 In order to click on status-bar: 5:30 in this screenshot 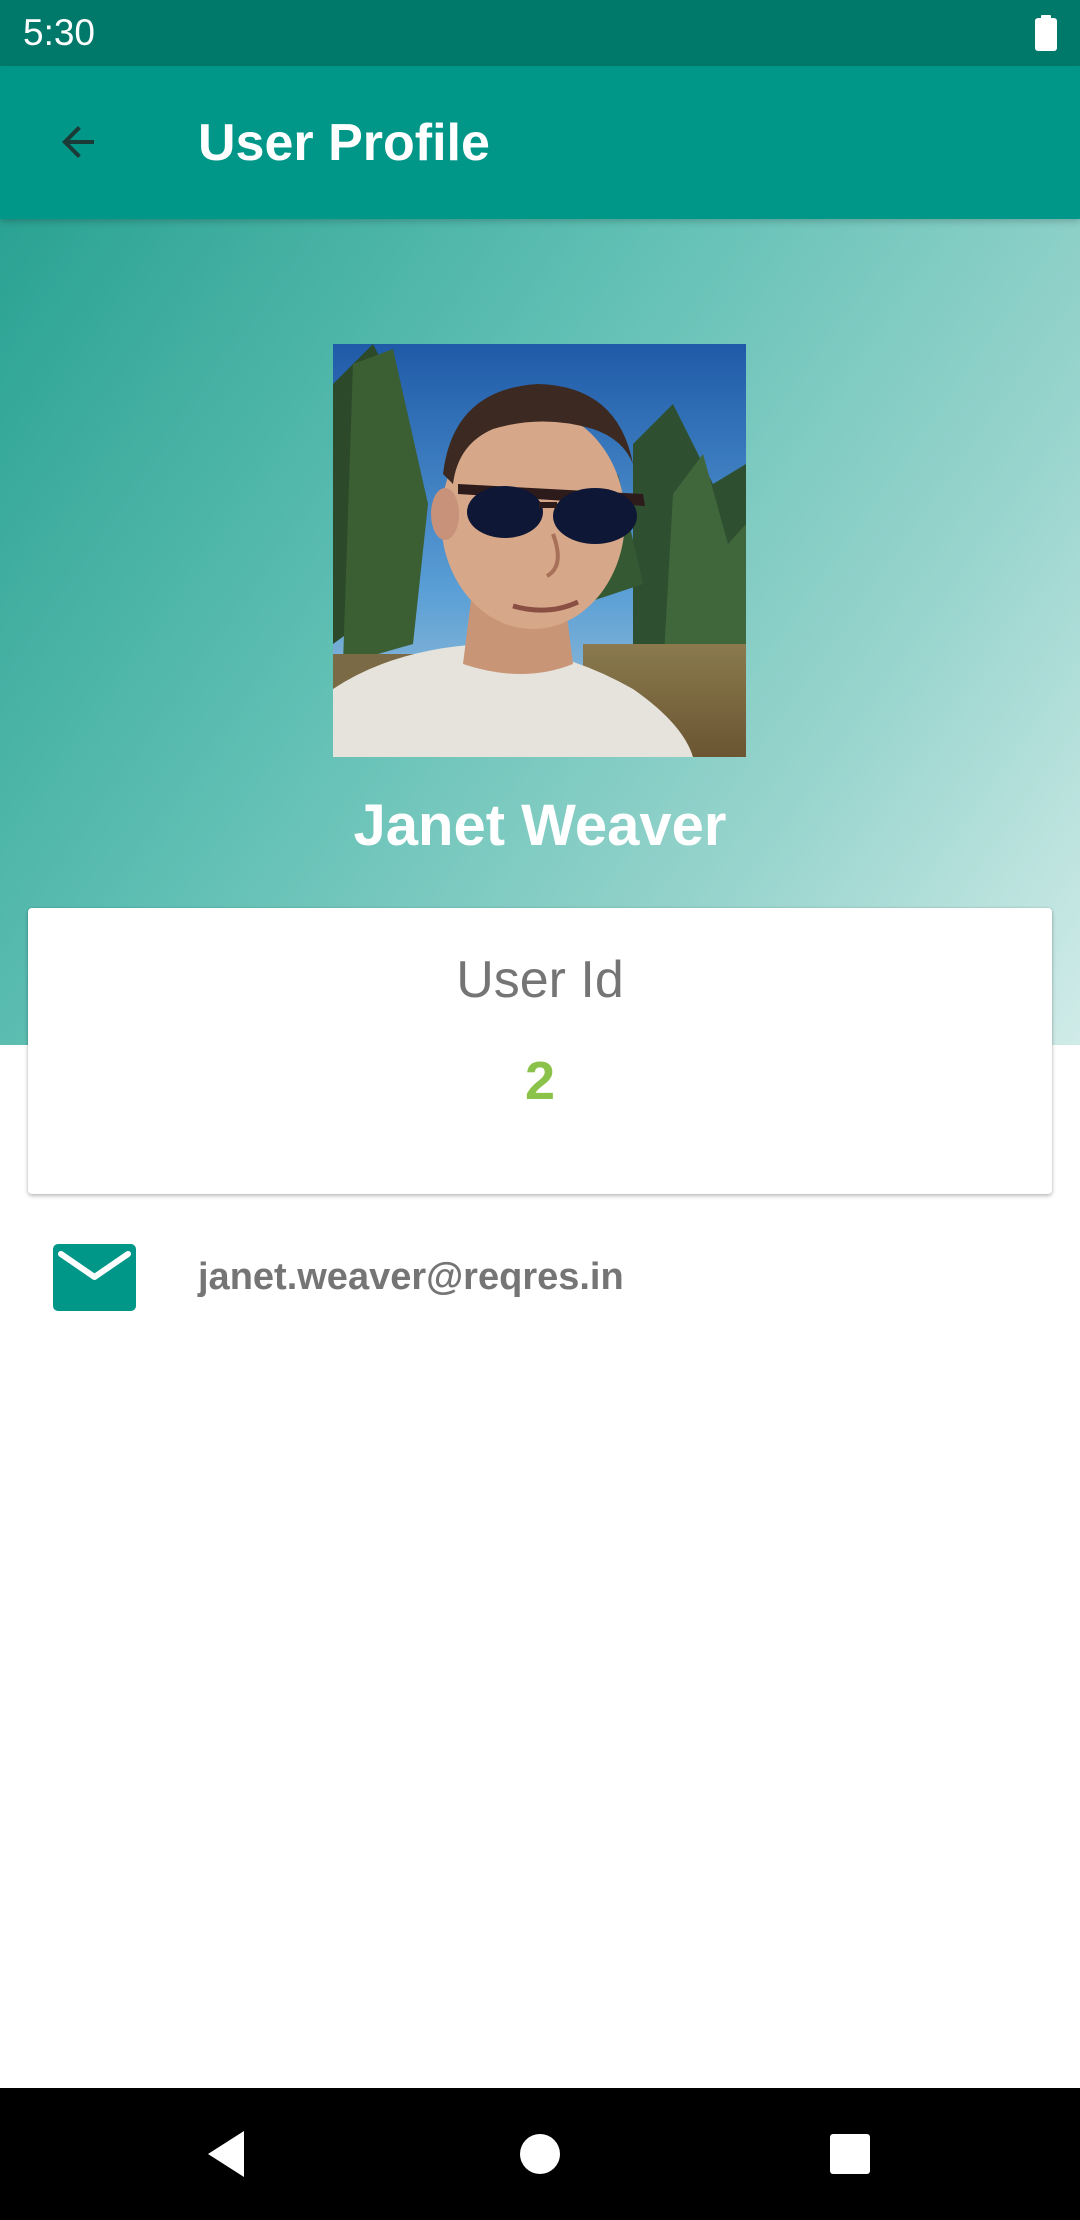, I will do `click(540, 33)`.